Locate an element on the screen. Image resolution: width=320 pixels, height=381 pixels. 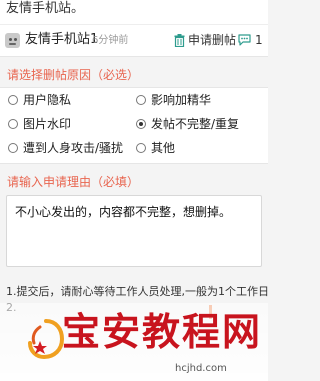
reason-input-title: 请输入申请理由（必填） is located at coordinates (73, 182).